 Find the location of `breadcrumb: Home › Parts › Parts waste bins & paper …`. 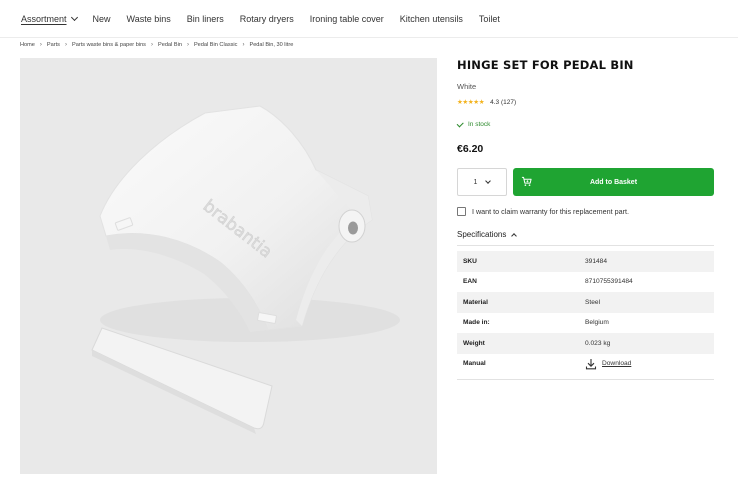

breadcrumb: Home › Parts › Parts waste bins & paper … is located at coordinates (156, 45).